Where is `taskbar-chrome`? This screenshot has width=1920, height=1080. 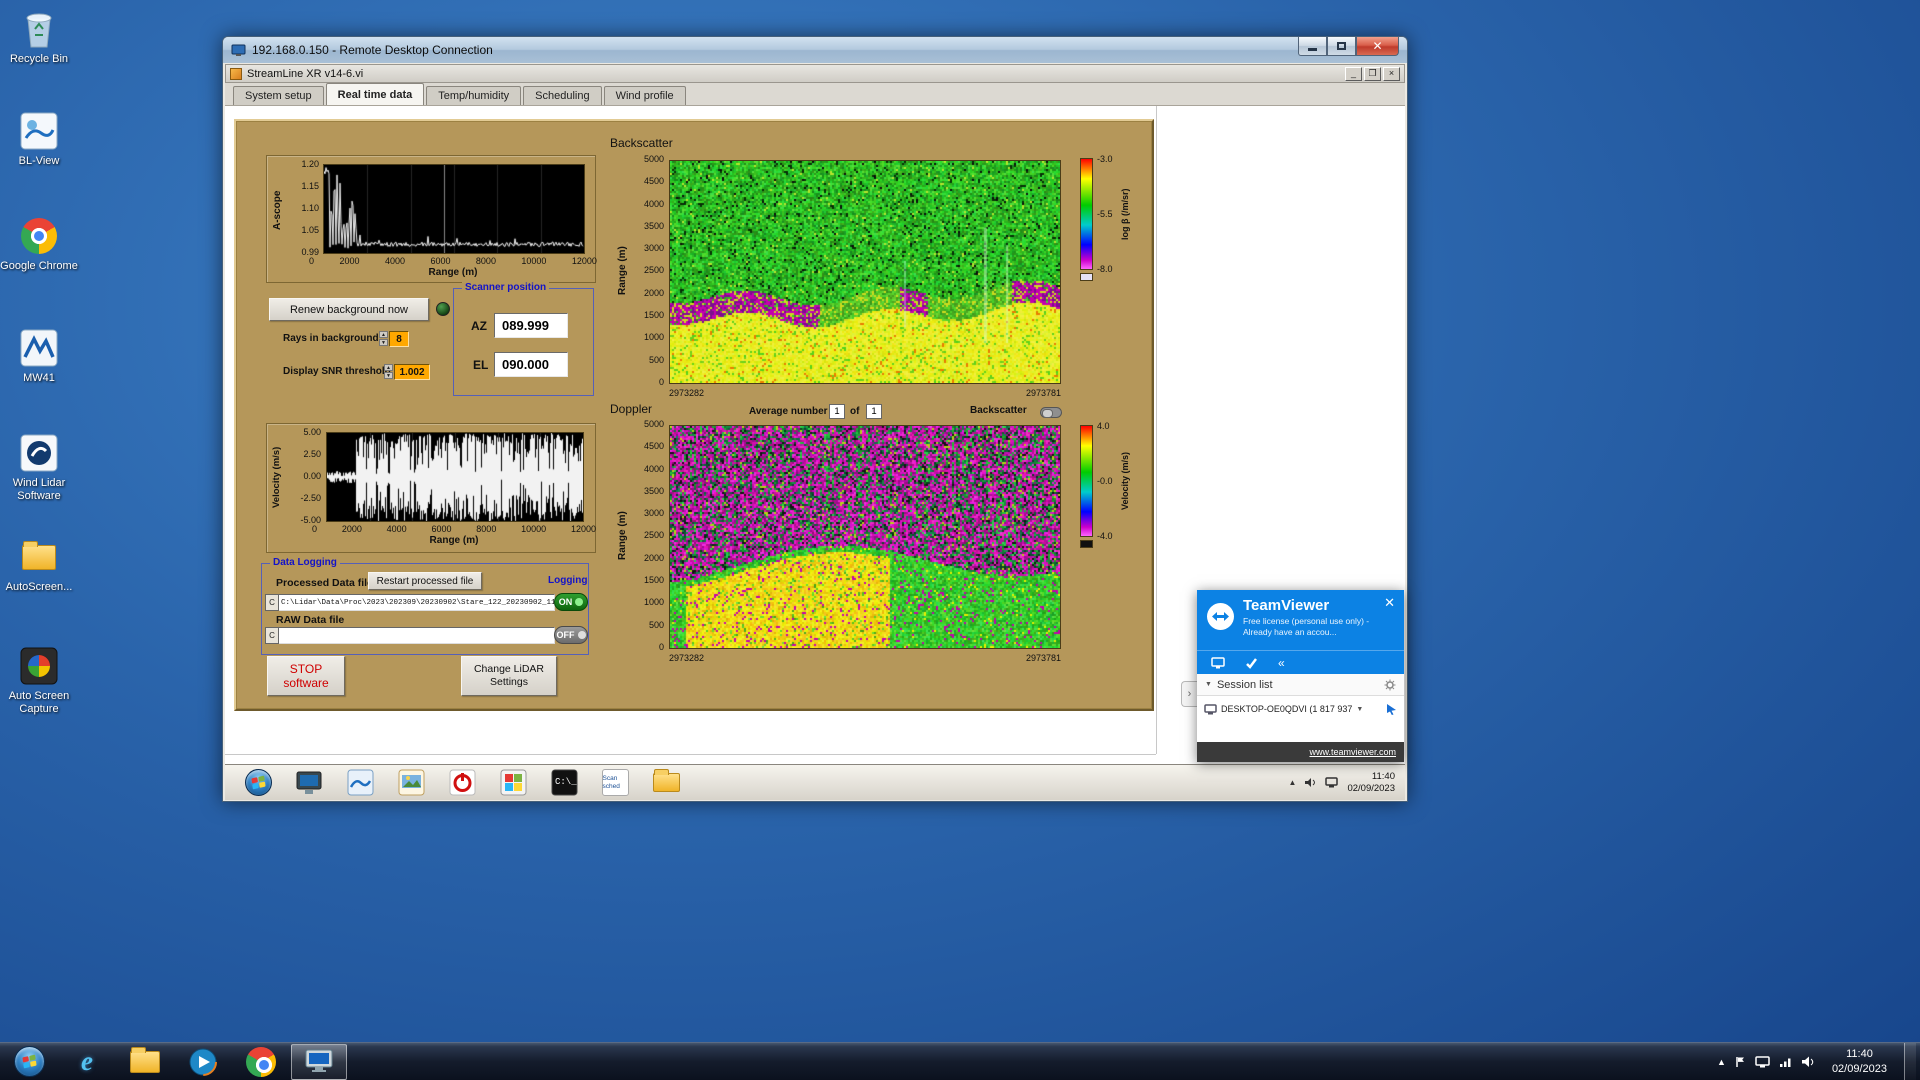 taskbar-chrome is located at coordinates (261, 1062).